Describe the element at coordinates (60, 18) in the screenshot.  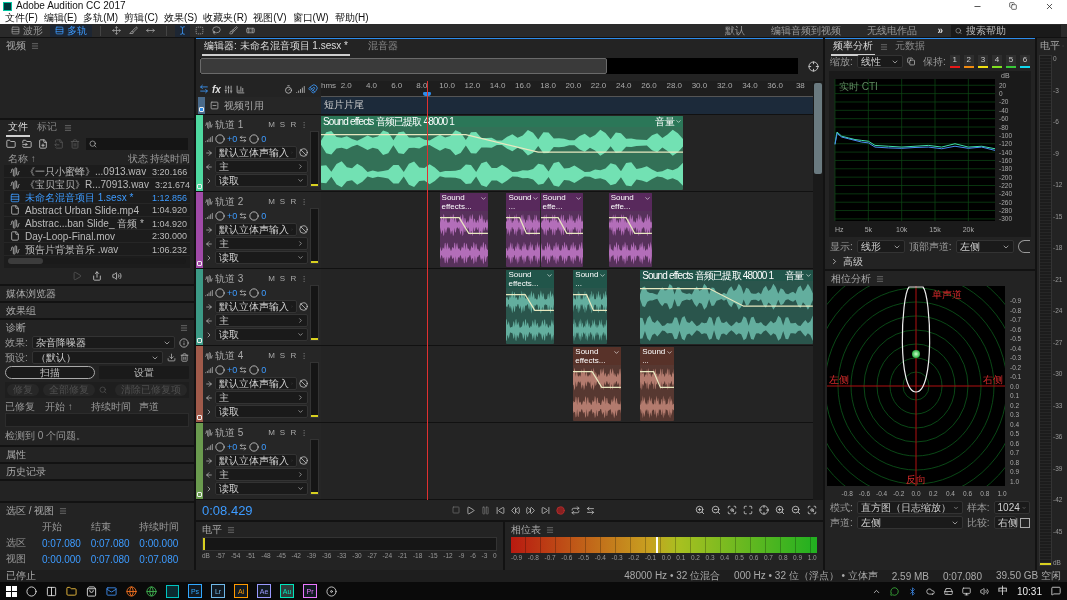
I see `menu-item: 编辑(E)` at that location.